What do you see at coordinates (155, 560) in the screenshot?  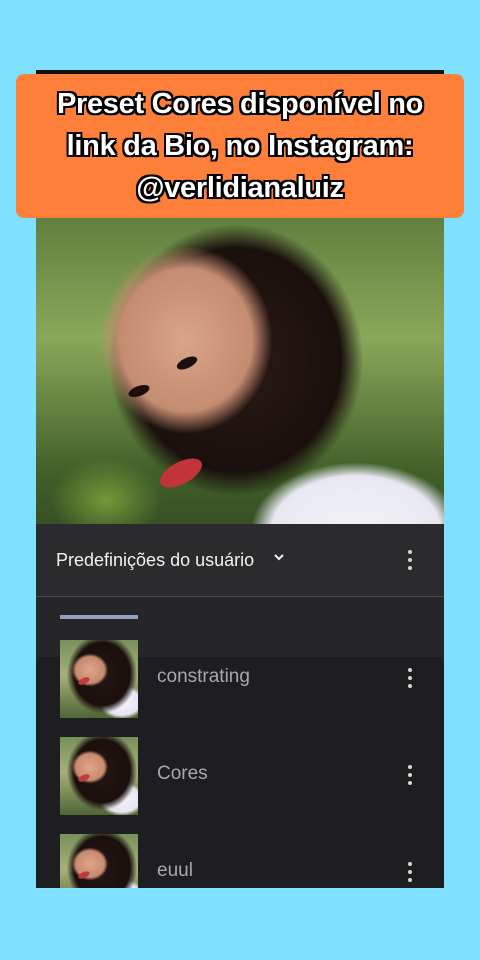 I see `preset-group-title: Predefinições do usuário` at bounding box center [155, 560].